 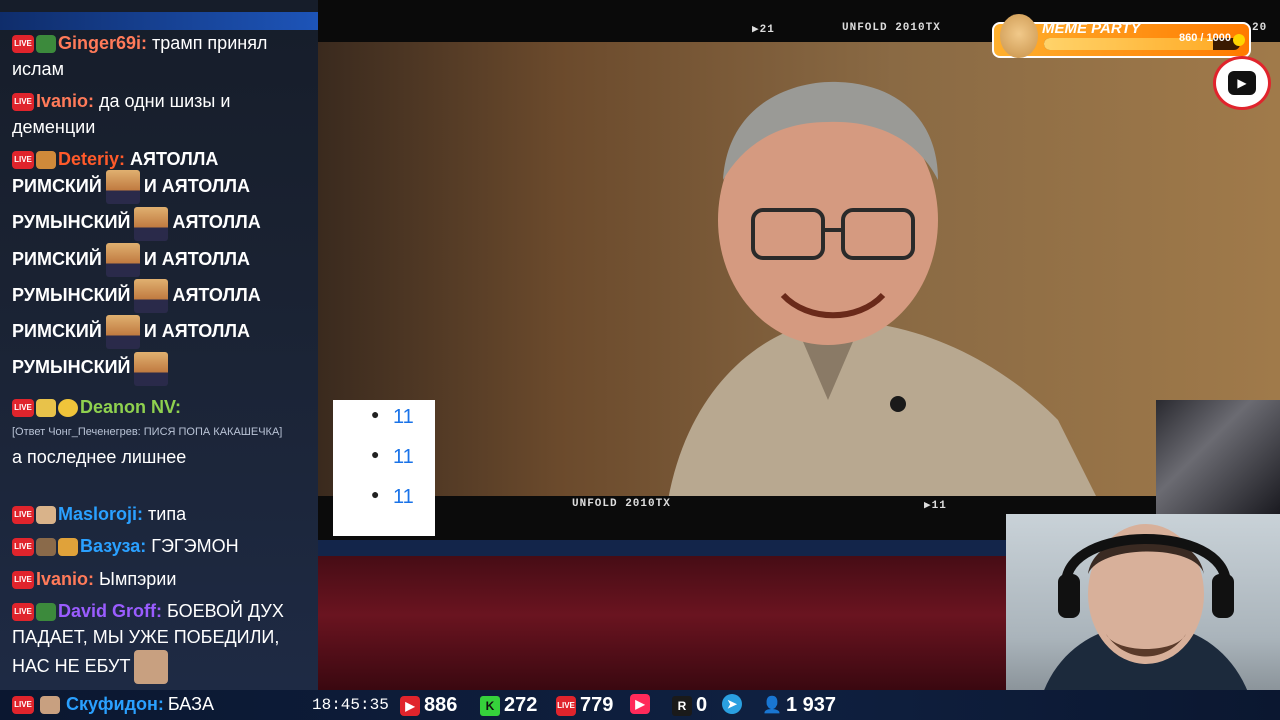 I want to click on video-icon: ▶, so click(x=640, y=704).